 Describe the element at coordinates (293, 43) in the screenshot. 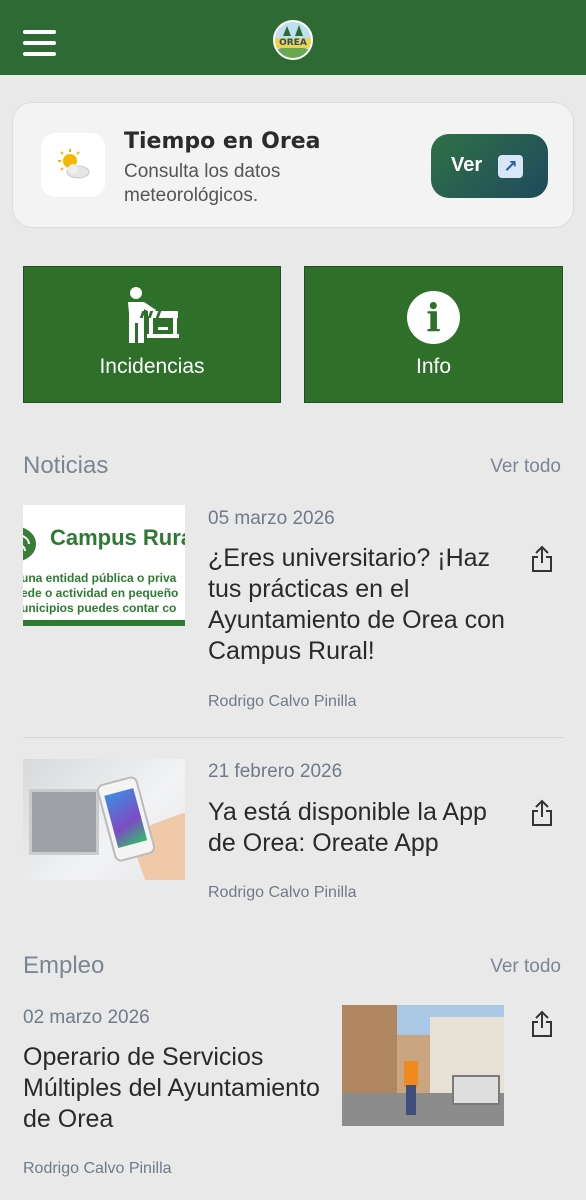

I see `logo-text: OREA` at that location.